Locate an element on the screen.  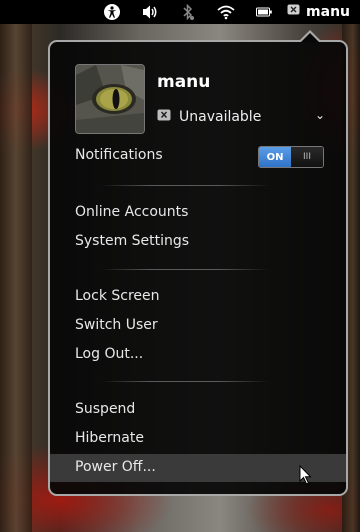
menu-pointer-arrow is located at coordinates (310, 36).